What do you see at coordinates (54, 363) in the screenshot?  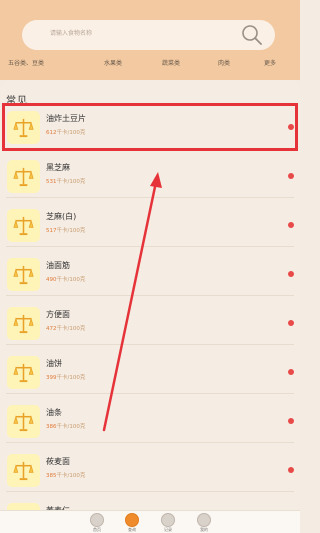 I see `food-name: 油饼` at bounding box center [54, 363].